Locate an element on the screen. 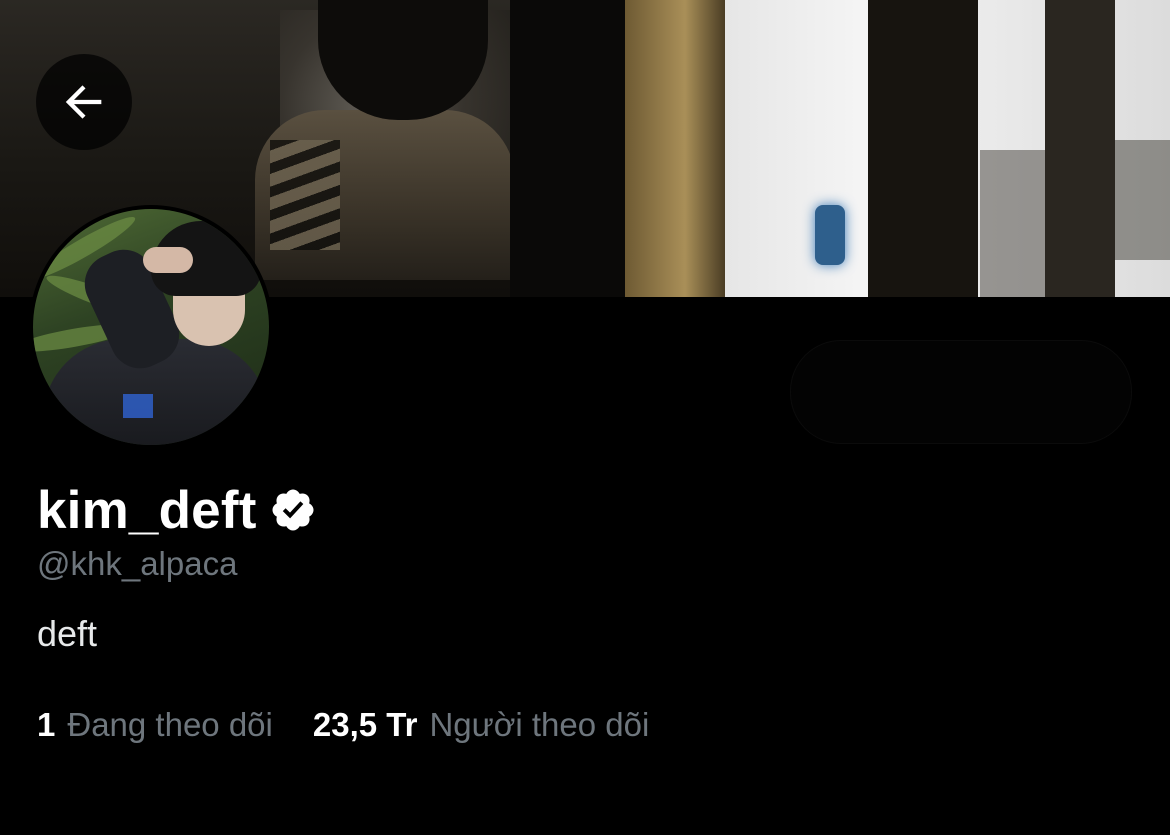  avatar-hand is located at coordinates (168, 260).